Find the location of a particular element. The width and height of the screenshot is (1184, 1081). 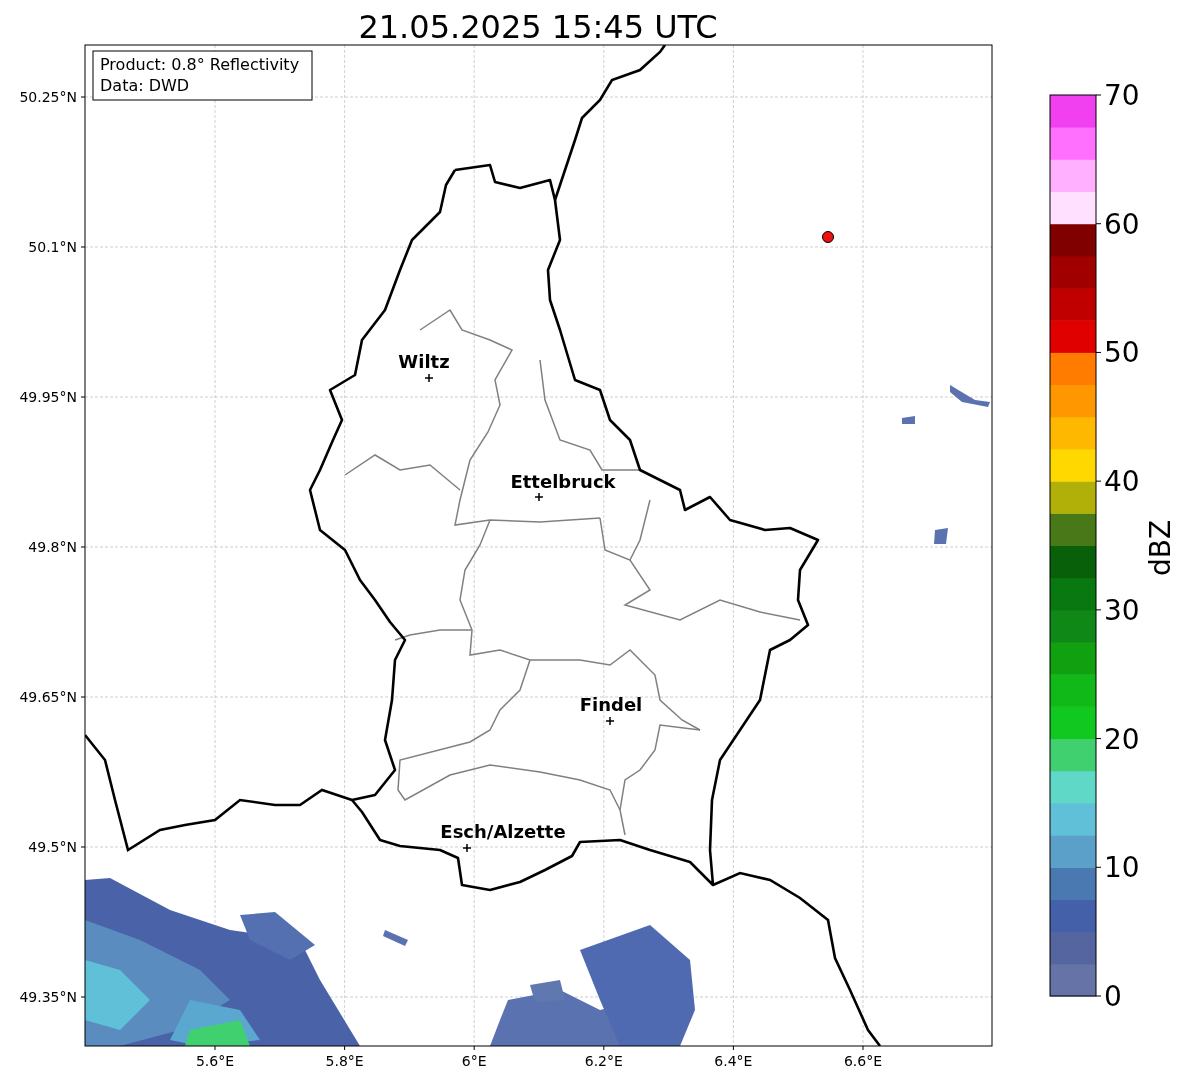

colorbar-tick-label: 70 is located at coordinates (1122, 95).